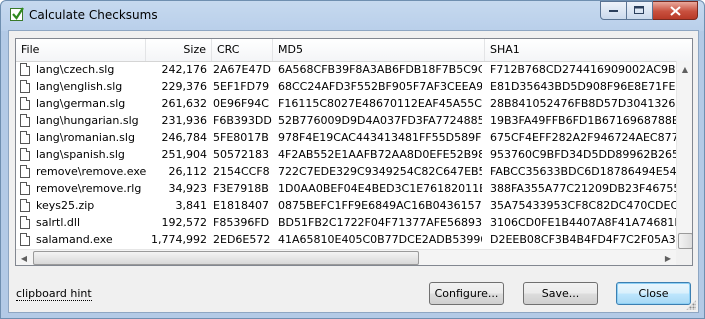 This screenshot has height=319, width=705. Describe the element at coordinates (184, 120) in the screenshot. I see `file-size: 231,936` at that location.